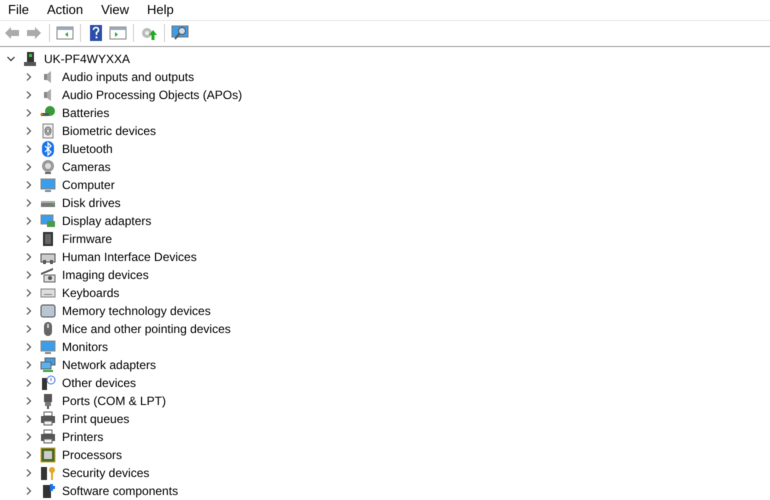 The image size is (770, 500). I want to click on tree-item: Monitors, so click(85, 347).